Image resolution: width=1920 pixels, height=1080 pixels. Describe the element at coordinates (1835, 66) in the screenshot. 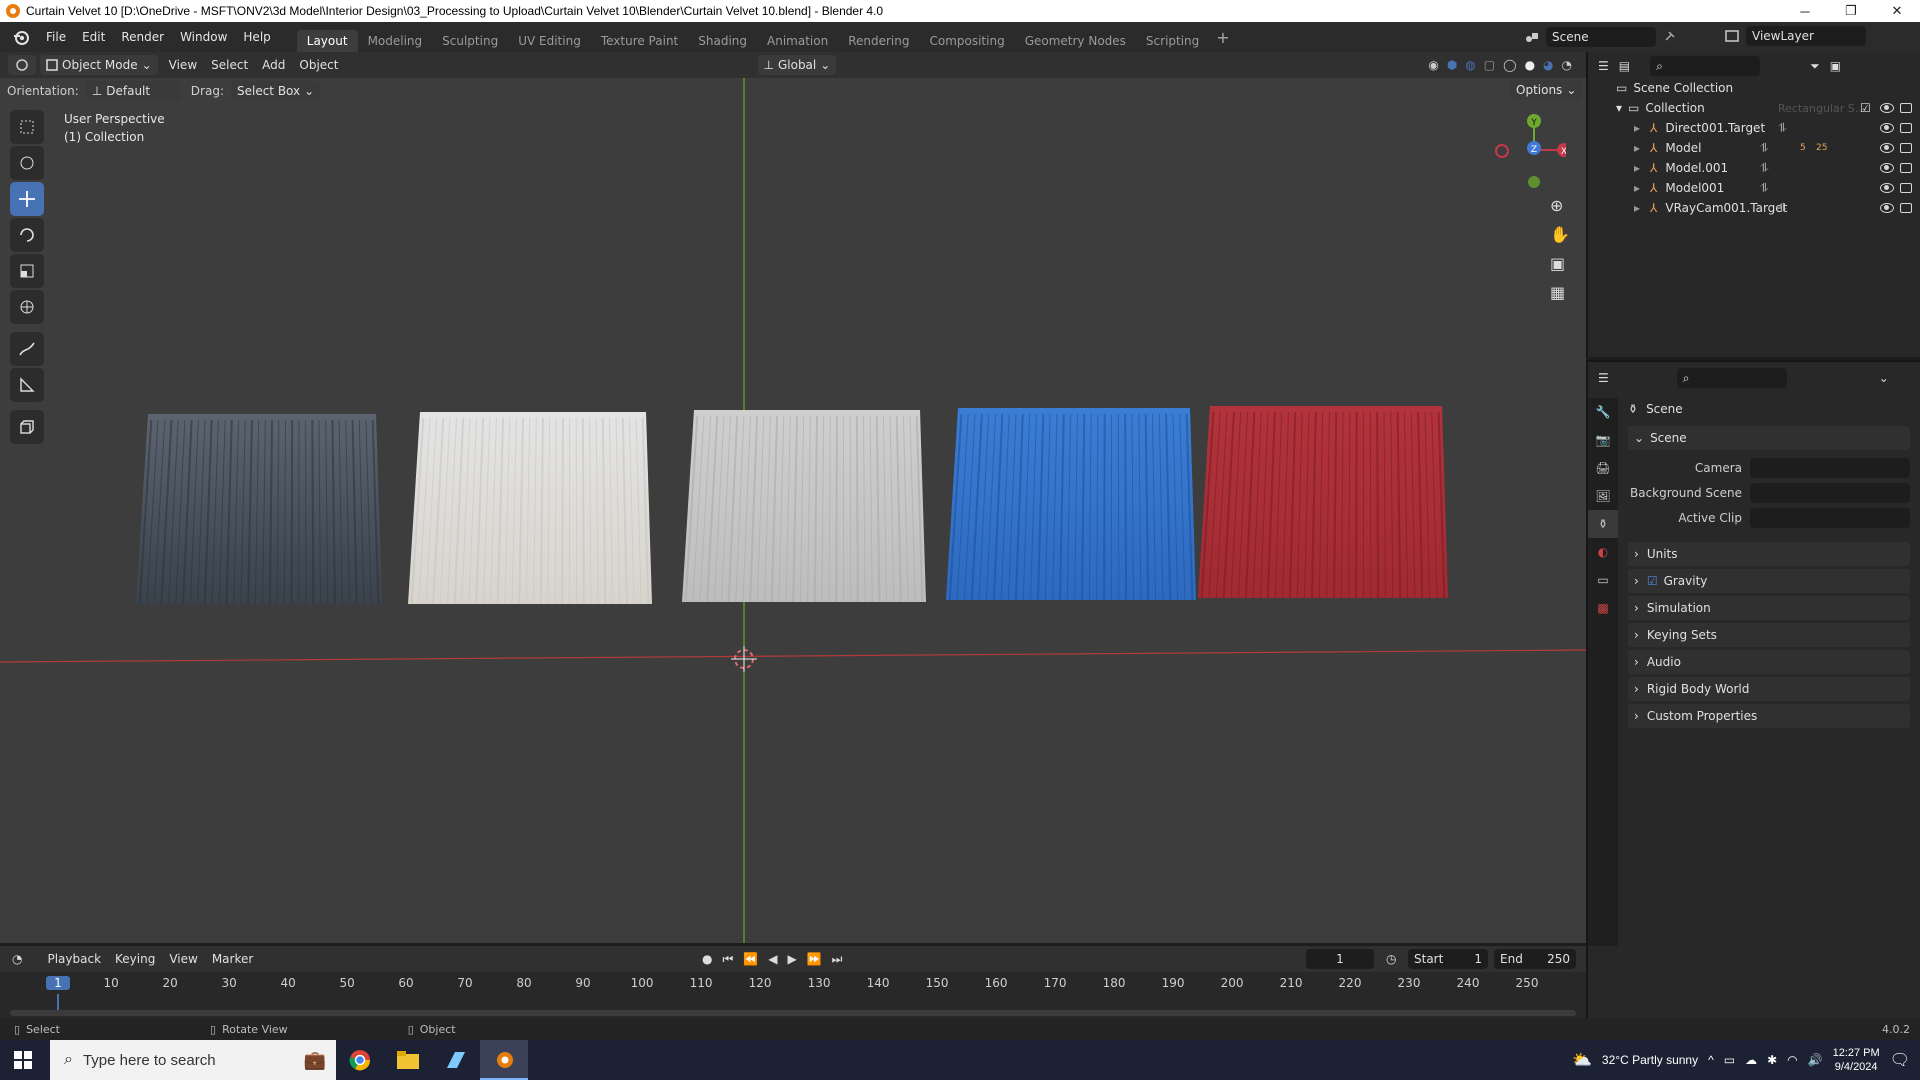

I see `new-collection-icon: ▣` at that location.